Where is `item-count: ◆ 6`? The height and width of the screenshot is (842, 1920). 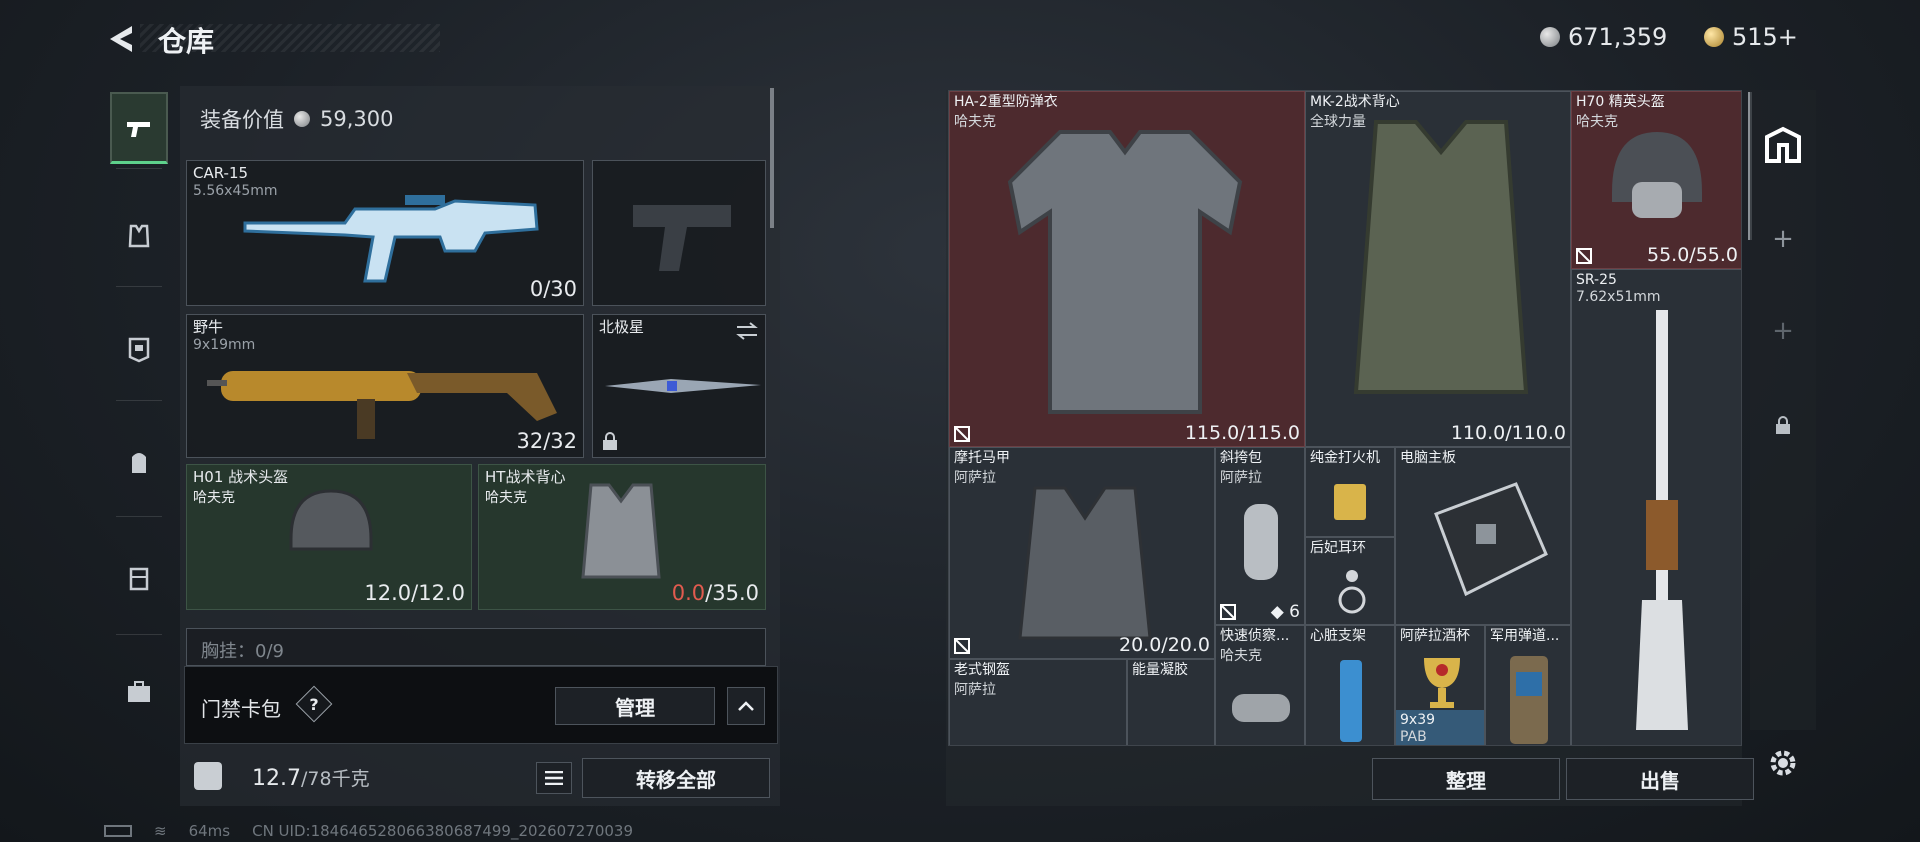
item-count: ◆ 6 is located at coordinates (1285, 612).